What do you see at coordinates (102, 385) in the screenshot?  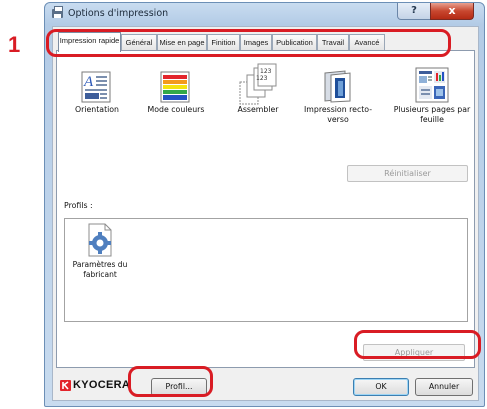 I see `kyocera-logo-text: KYOCERA` at bounding box center [102, 385].